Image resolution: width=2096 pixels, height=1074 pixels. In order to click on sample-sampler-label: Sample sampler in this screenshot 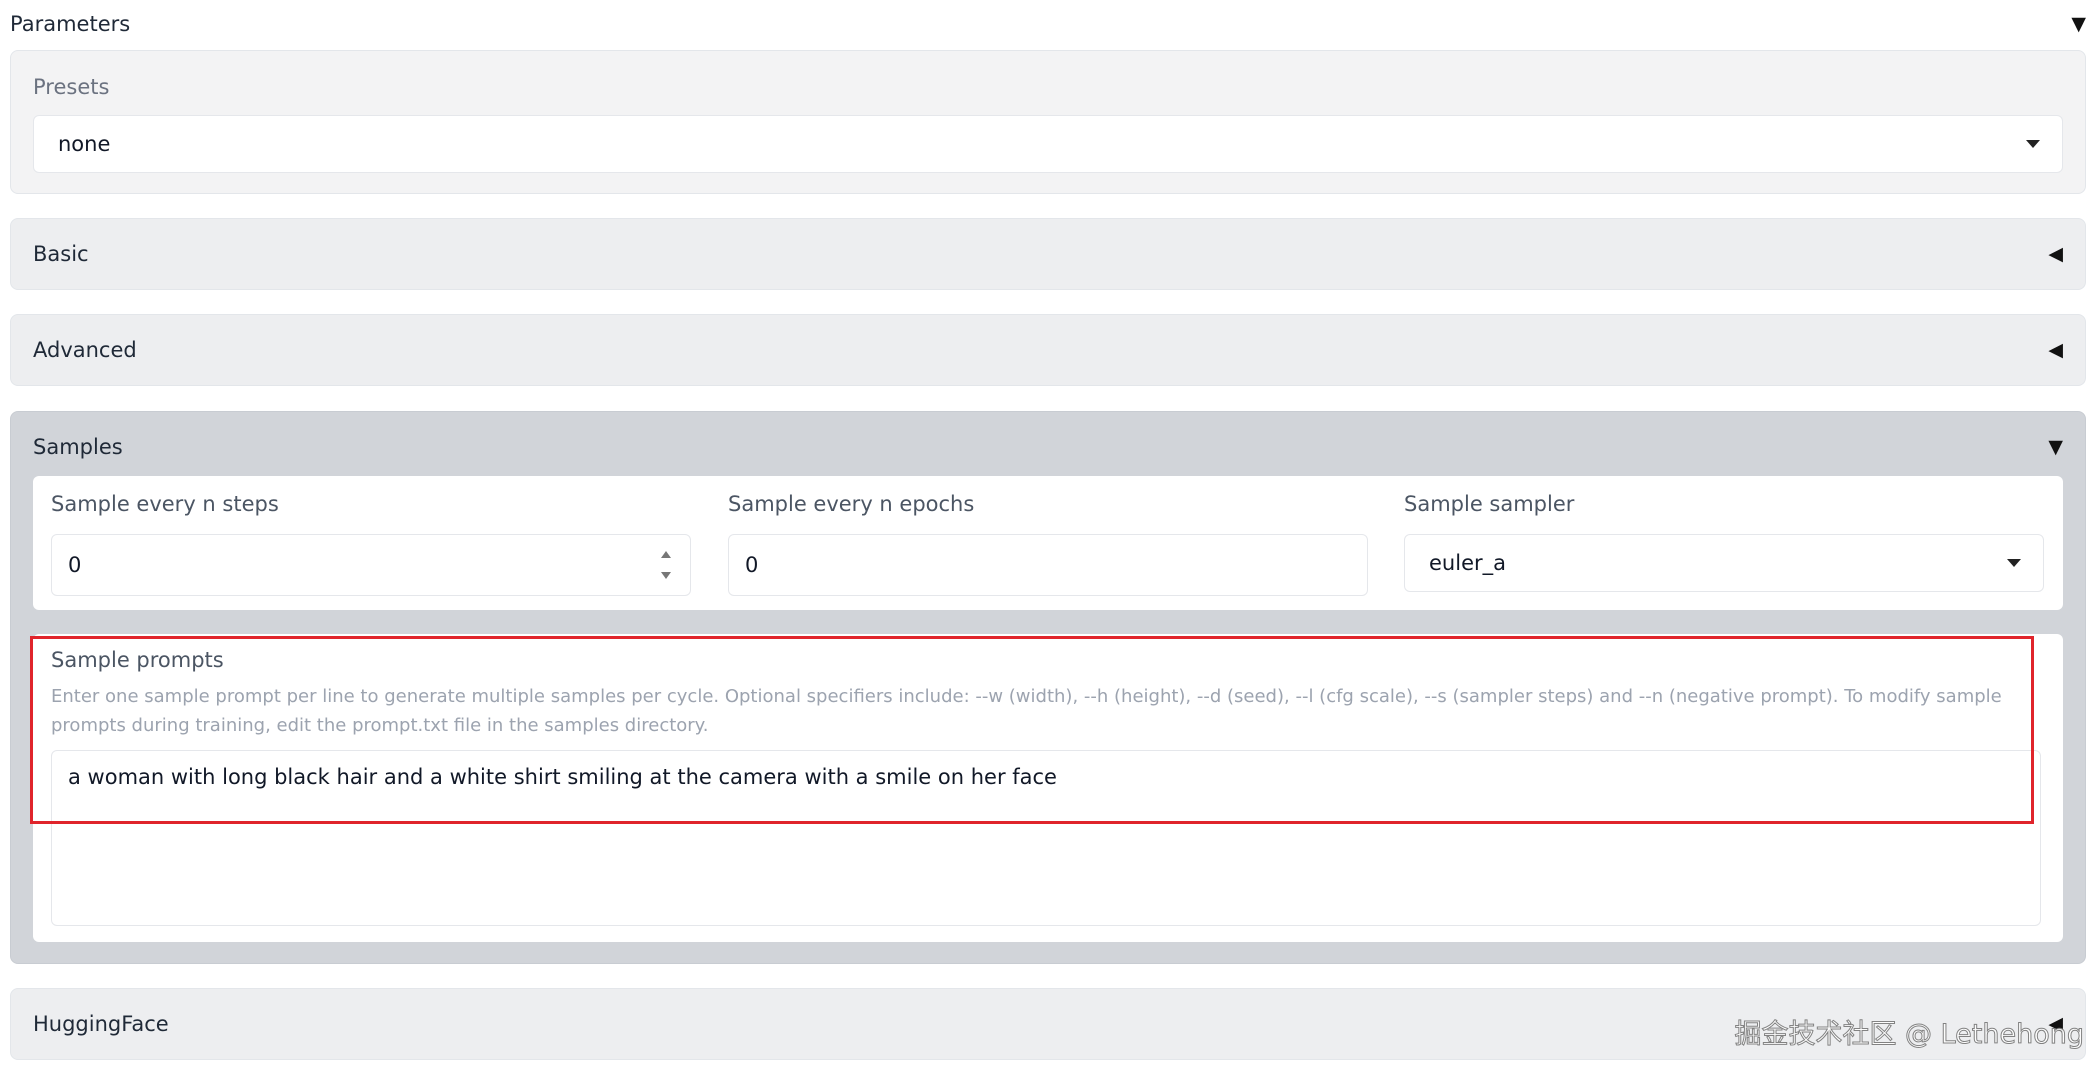, I will do `click(1489, 504)`.